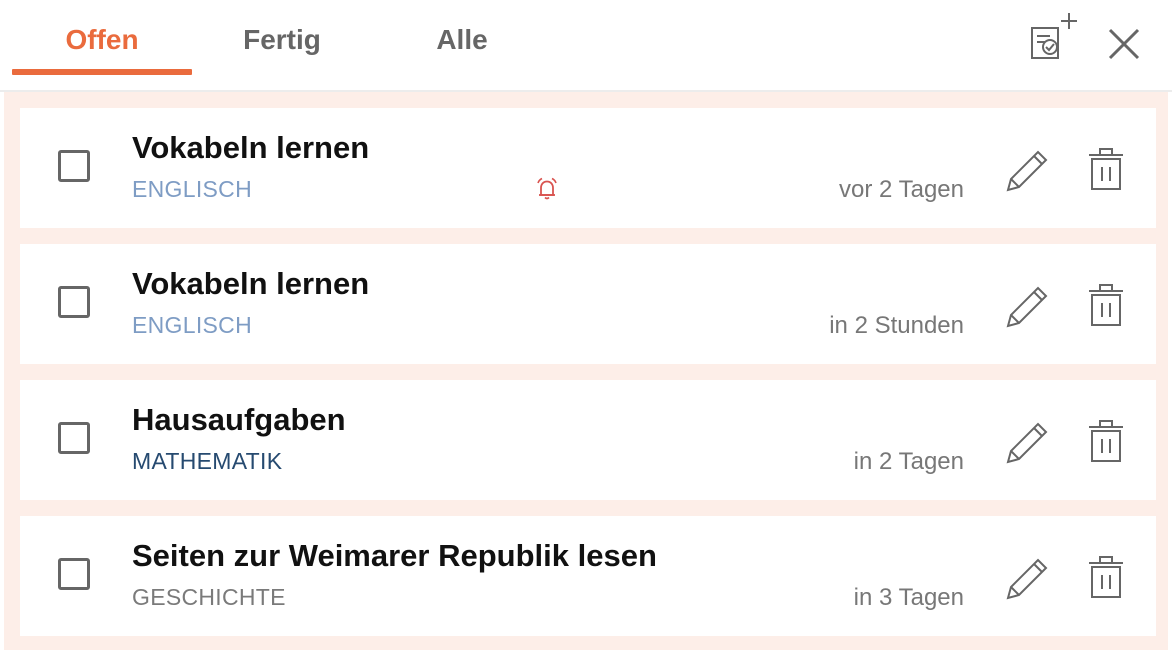  Describe the element at coordinates (209, 597) in the screenshot. I see `task-subject: GESCHICHTE` at that location.